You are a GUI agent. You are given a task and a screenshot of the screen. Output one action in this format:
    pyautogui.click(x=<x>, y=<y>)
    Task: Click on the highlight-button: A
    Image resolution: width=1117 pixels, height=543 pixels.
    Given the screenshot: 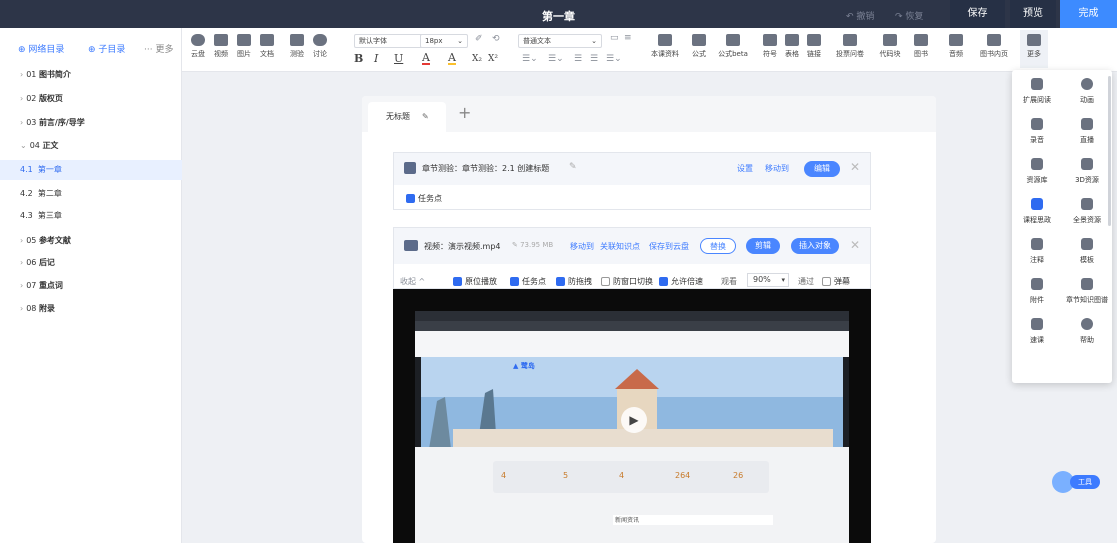 What is the action you would take?
    pyautogui.click(x=452, y=58)
    